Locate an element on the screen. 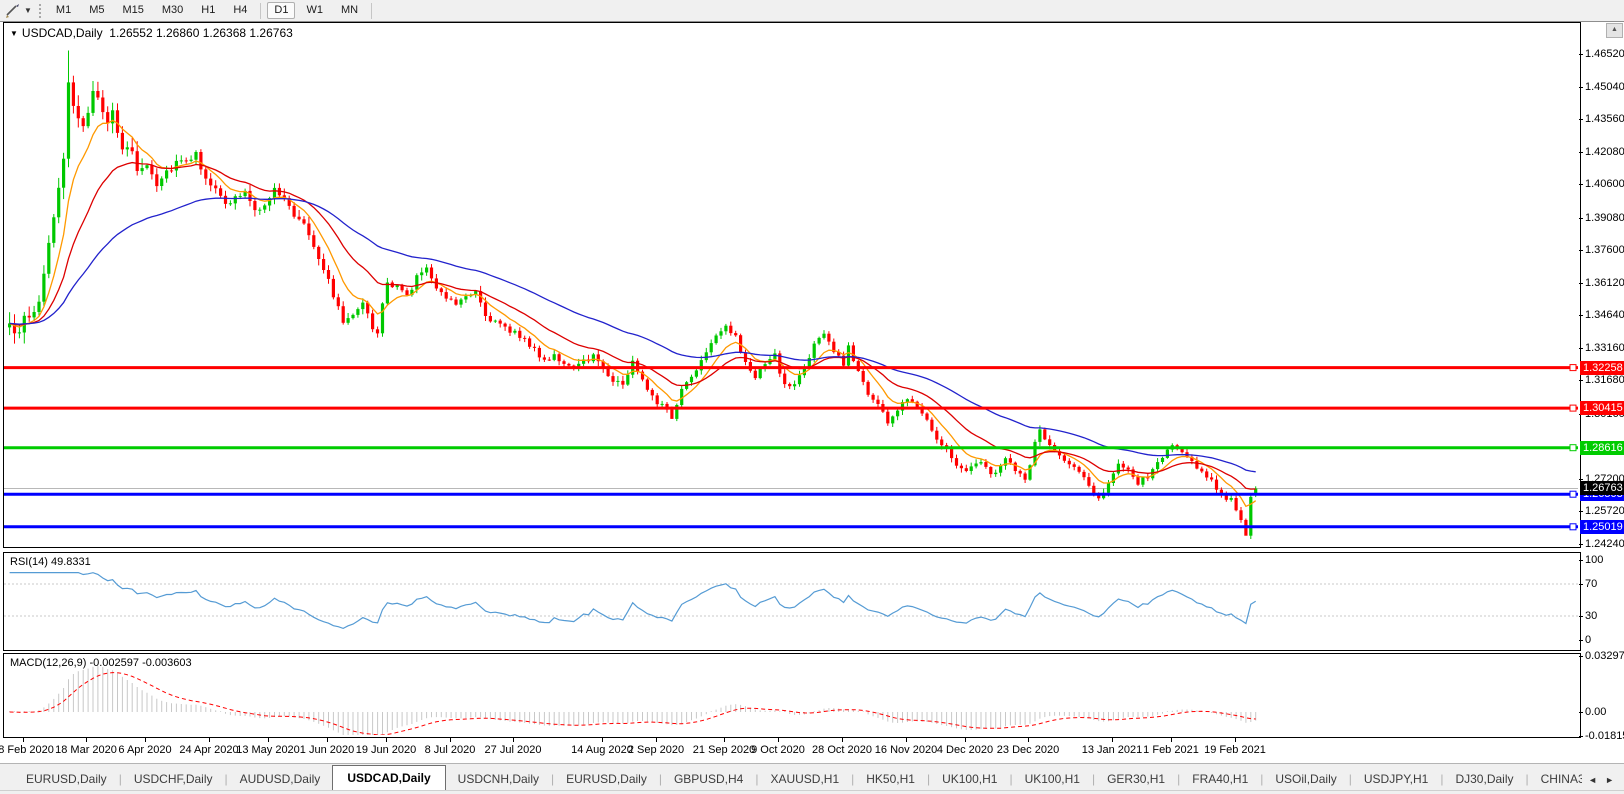 Image resolution: width=1624 pixels, height=794 pixels. axis-tick-label: 30 is located at coordinates (1591, 616).